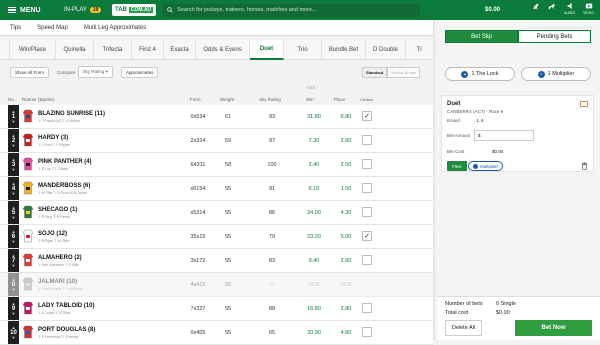 Image resolution: width=600 pixels, height=345 pixels. Describe the element at coordinates (314, 285) in the screenshot. I see `runner-win-odds: SCR` at that location.